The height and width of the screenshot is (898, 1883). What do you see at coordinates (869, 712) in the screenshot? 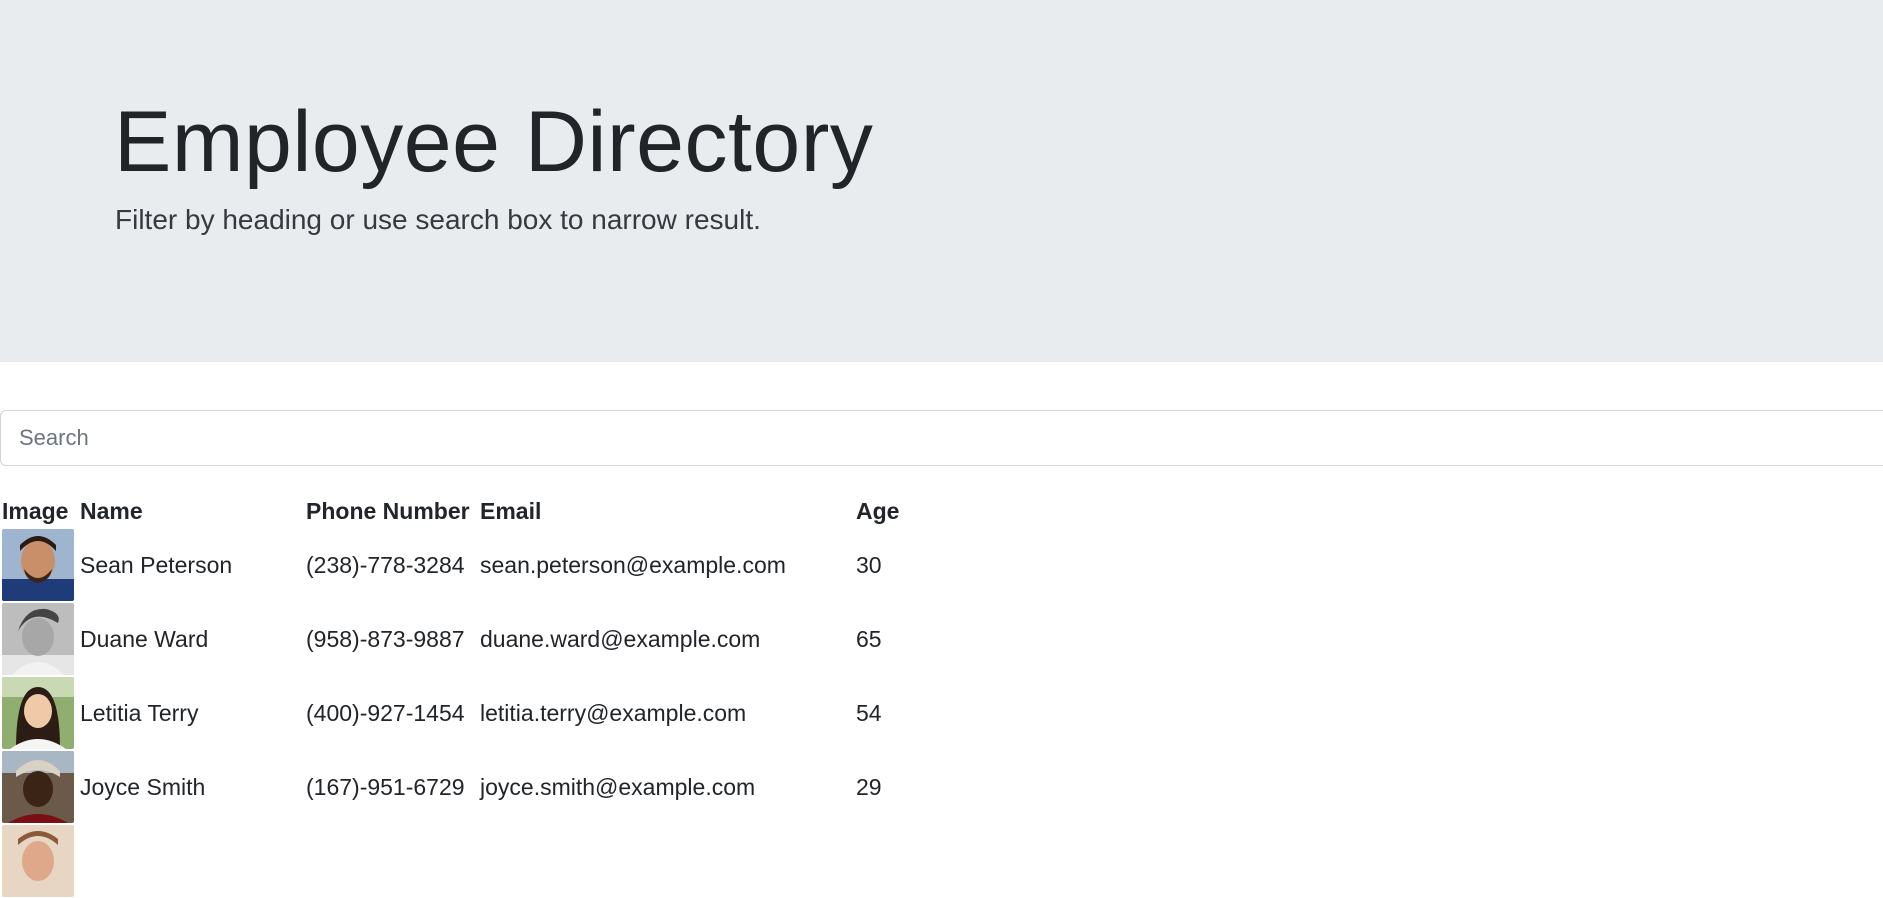
I see `employee-age: 54` at bounding box center [869, 712].